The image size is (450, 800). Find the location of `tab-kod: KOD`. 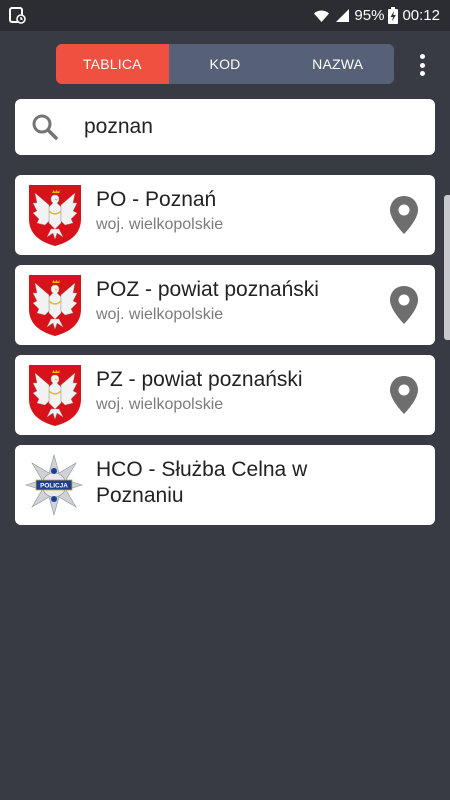

tab-kod: KOD is located at coordinates (225, 64).